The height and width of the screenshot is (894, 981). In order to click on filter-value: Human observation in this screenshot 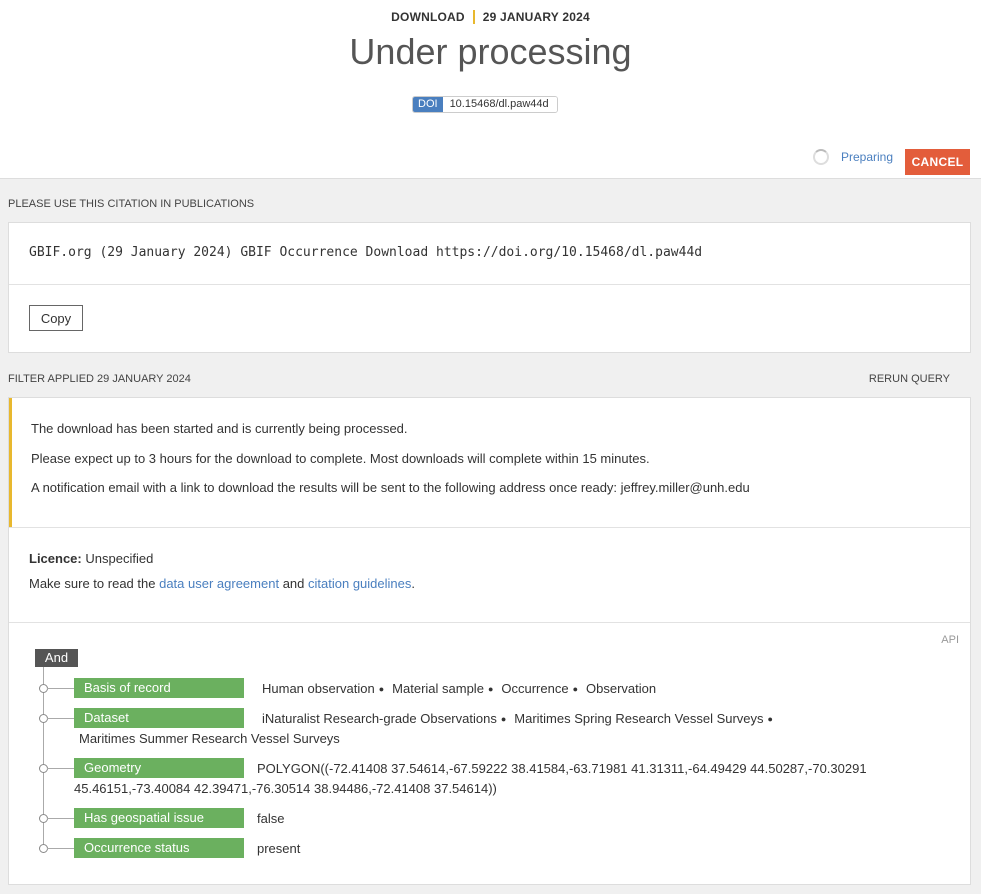, I will do `click(318, 688)`.